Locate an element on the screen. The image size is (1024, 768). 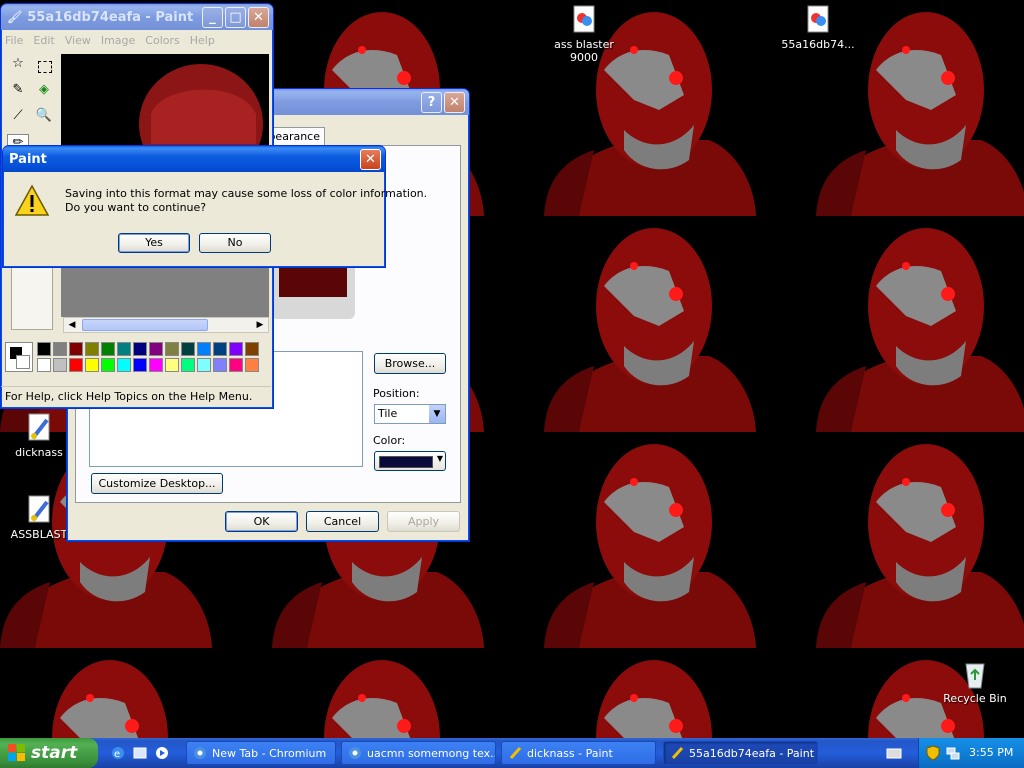
windows-logo-icon is located at coordinates (17, 753).